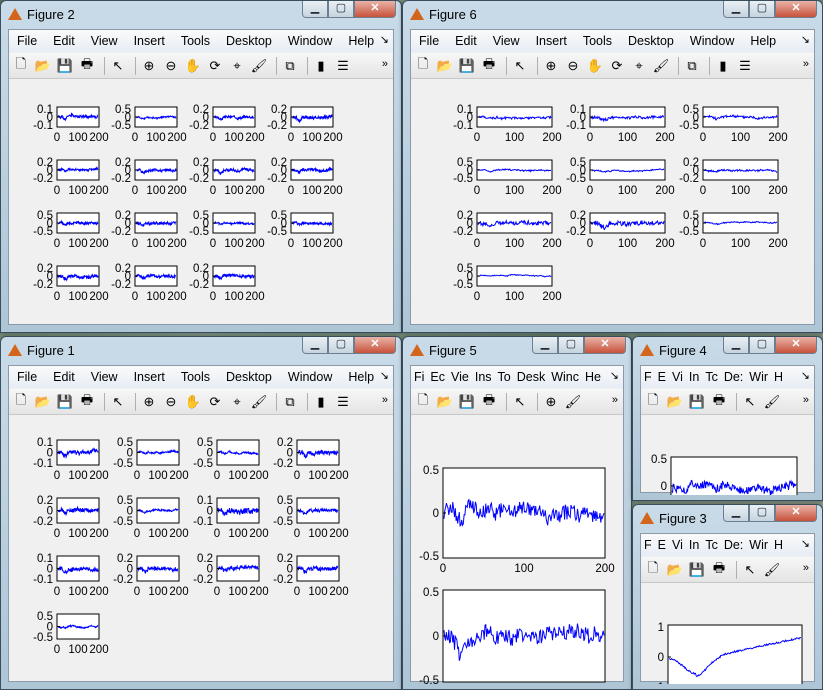 The height and width of the screenshot is (690, 823). I want to click on menu-item-7: Help, so click(361, 41).